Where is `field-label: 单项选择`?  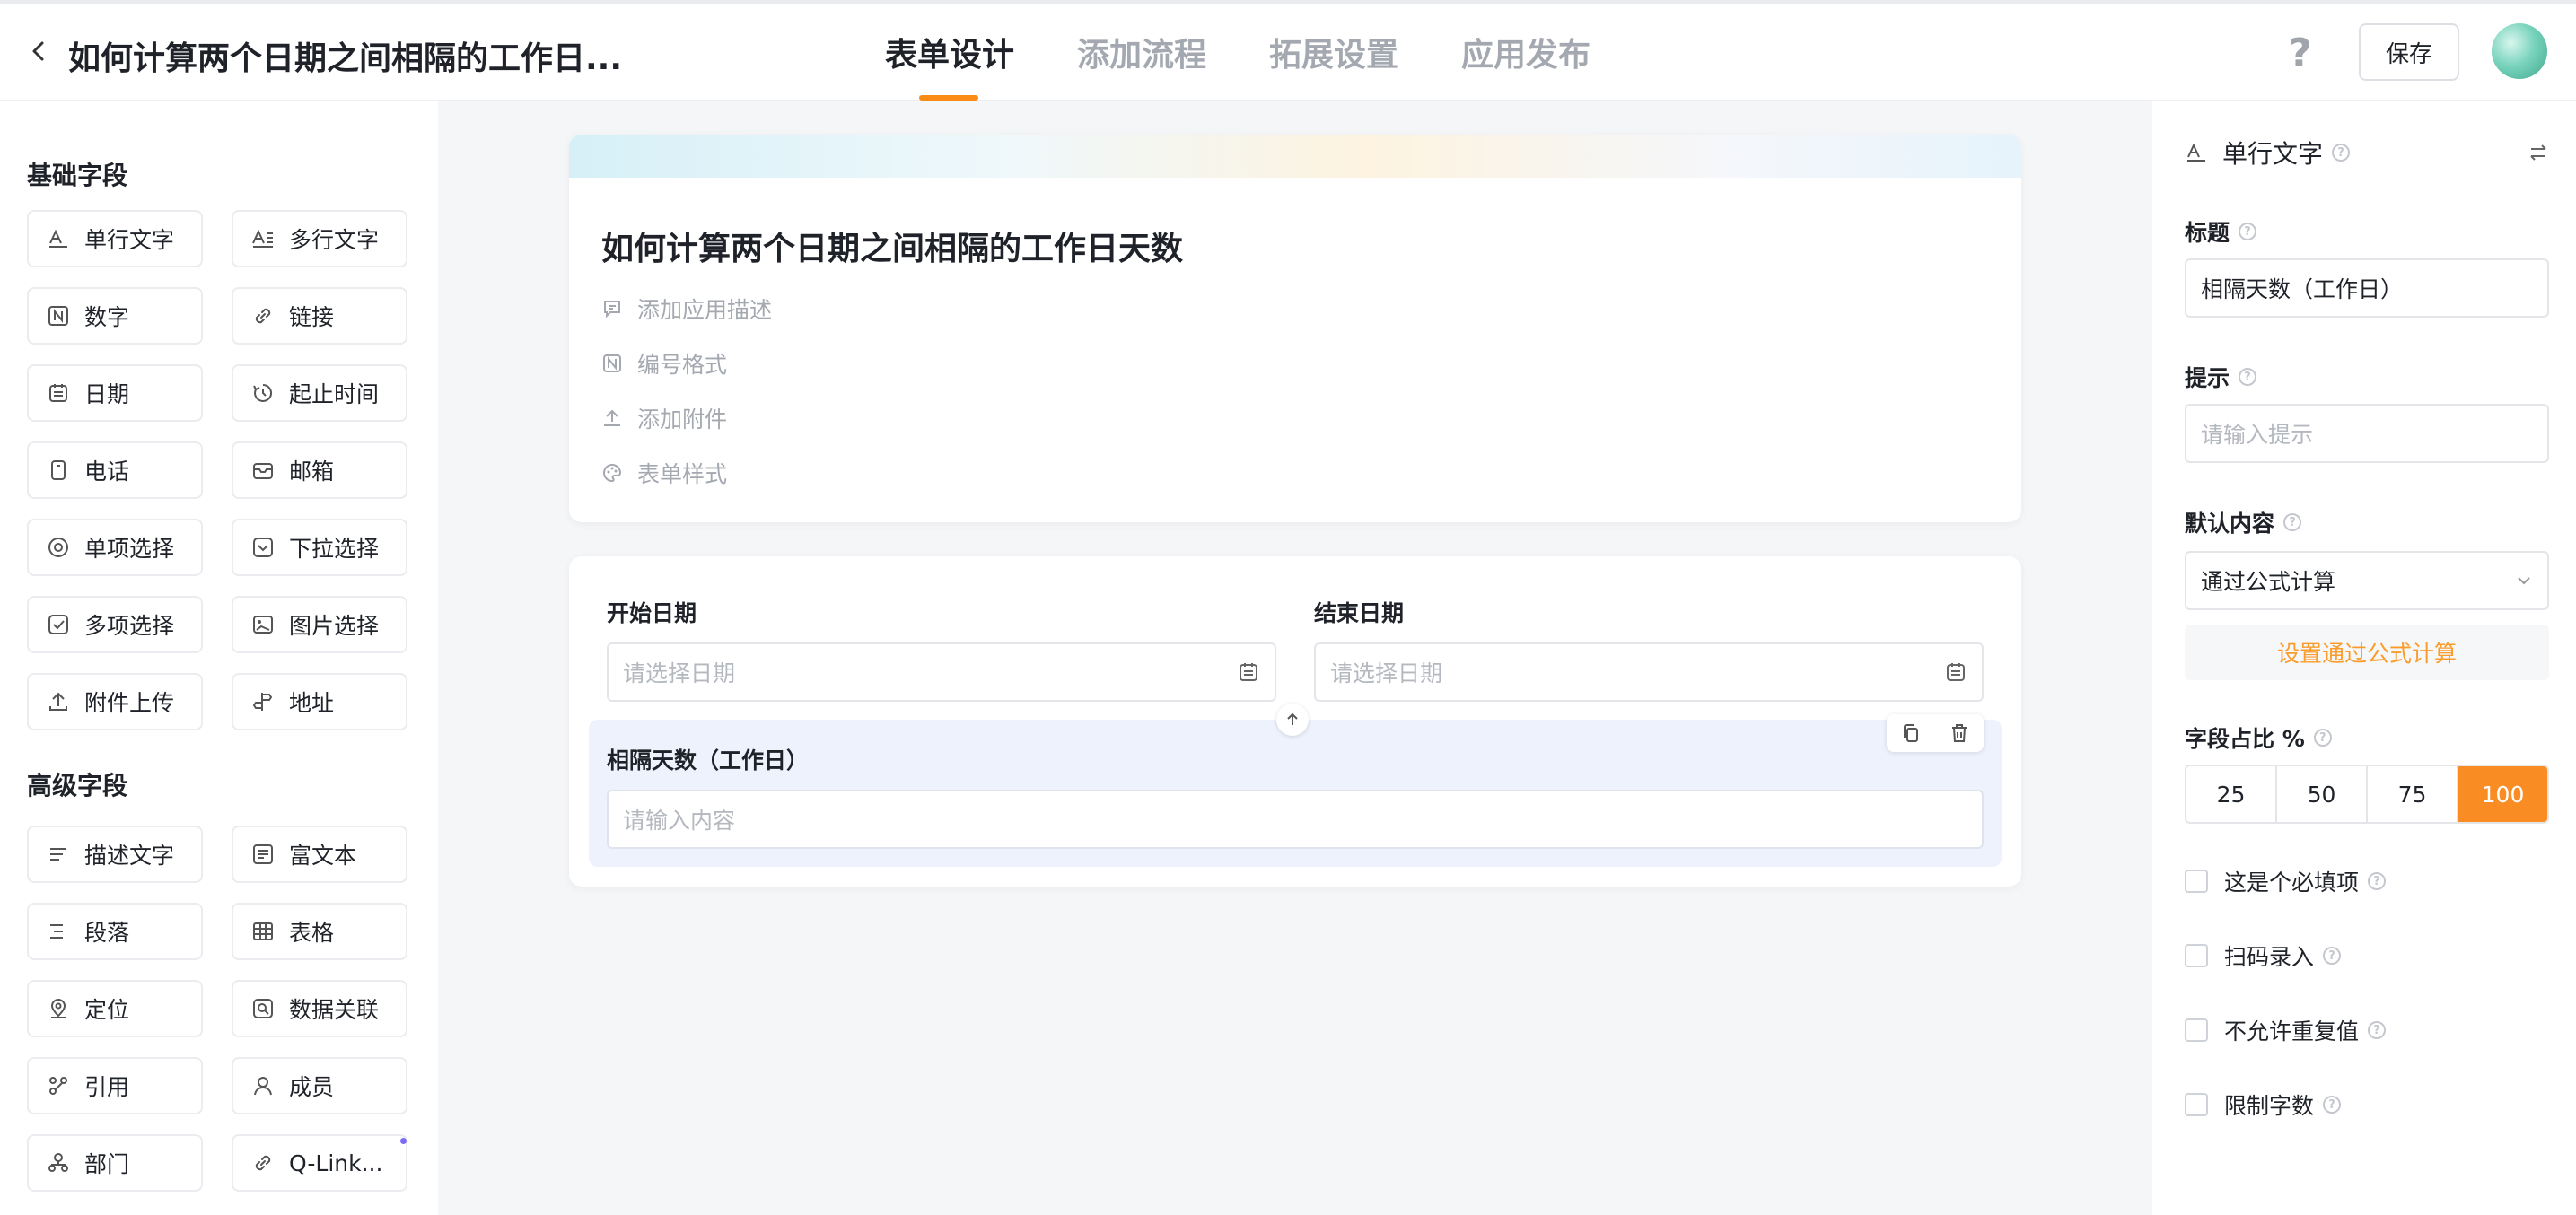 field-label: 单项选择 is located at coordinates (129, 549).